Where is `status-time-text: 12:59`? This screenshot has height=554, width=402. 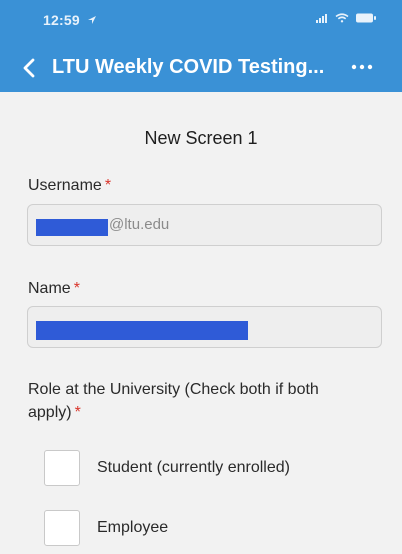 status-time-text: 12:59 is located at coordinates (61, 20).